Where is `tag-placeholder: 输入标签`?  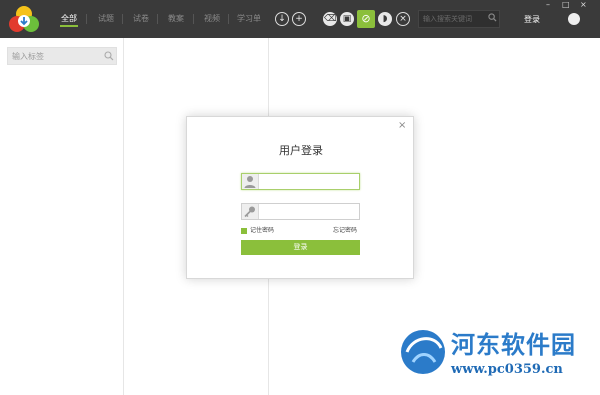 tag-placeholder: 输入标签 is located at coordinates (28, 56).